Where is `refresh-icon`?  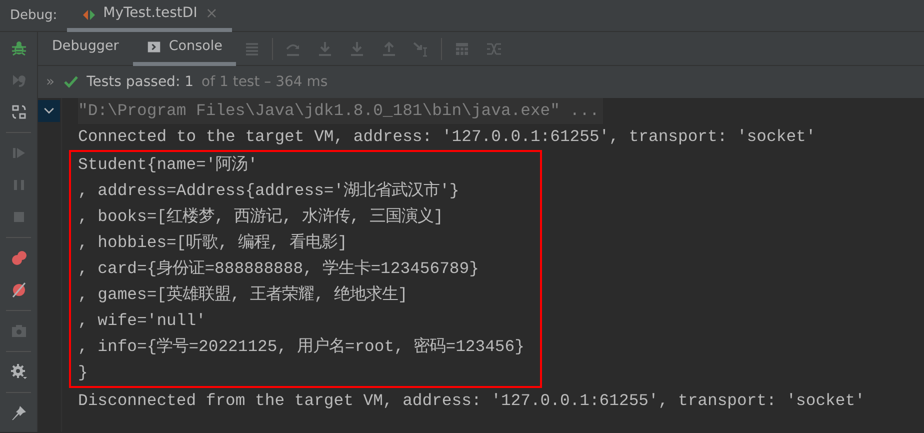
refresh-icon is located at coordinates (19, 112).